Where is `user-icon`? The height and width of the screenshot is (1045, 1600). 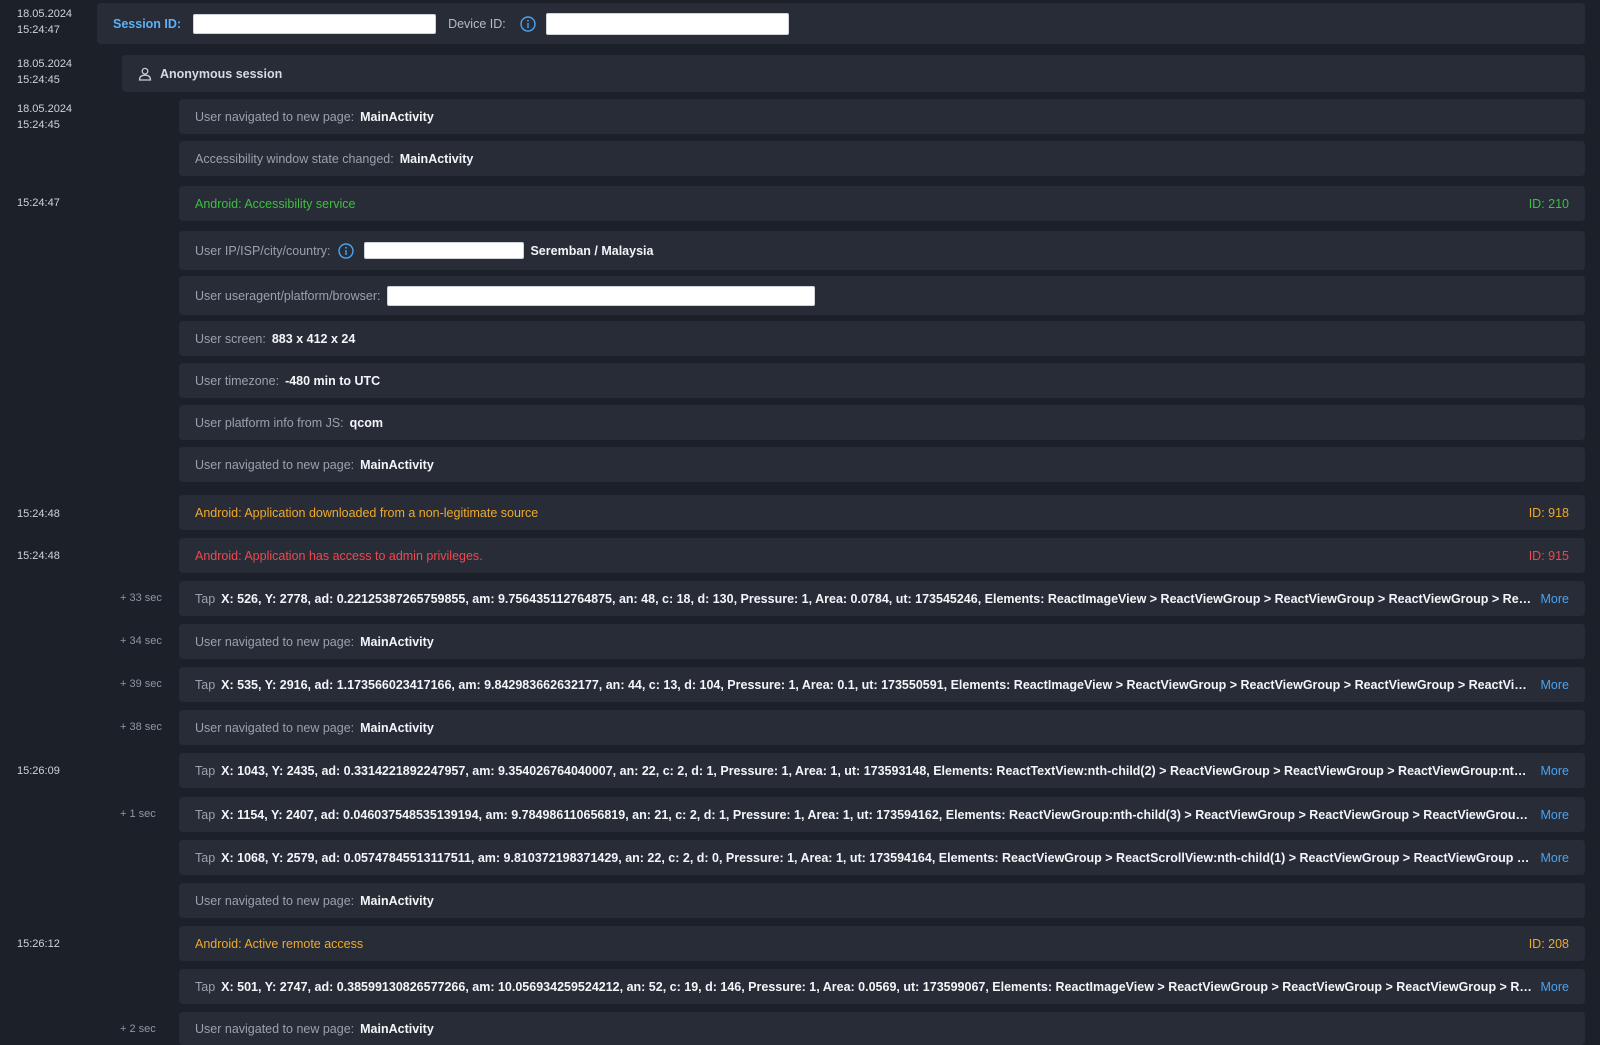 user-icon is located at coordinates (145, 74).